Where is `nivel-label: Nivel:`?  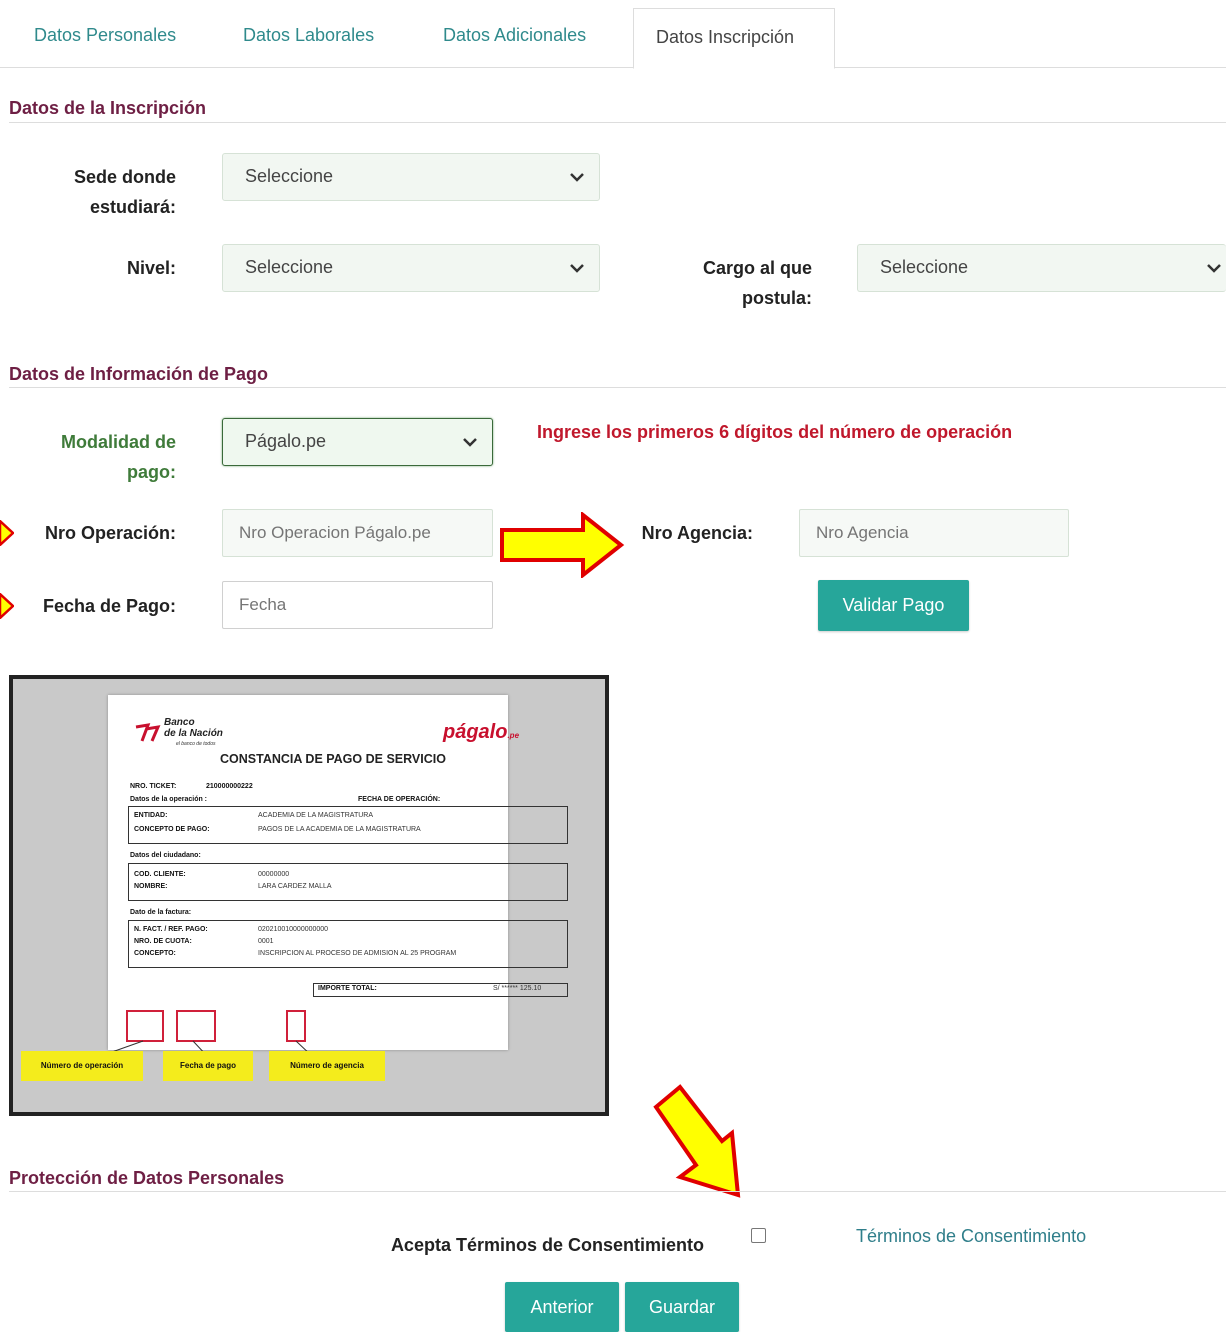
nivel-label: Nivel: is located at coordinates (151, 268).